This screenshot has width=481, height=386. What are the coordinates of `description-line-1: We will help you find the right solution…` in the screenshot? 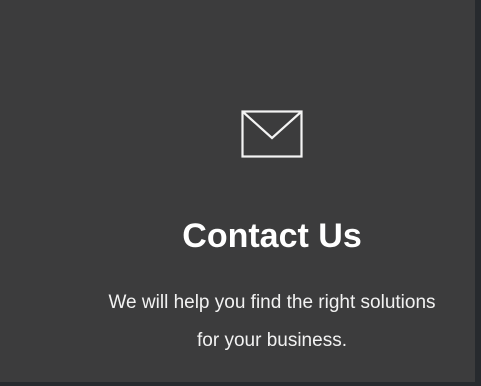 It's located at (272, 302).